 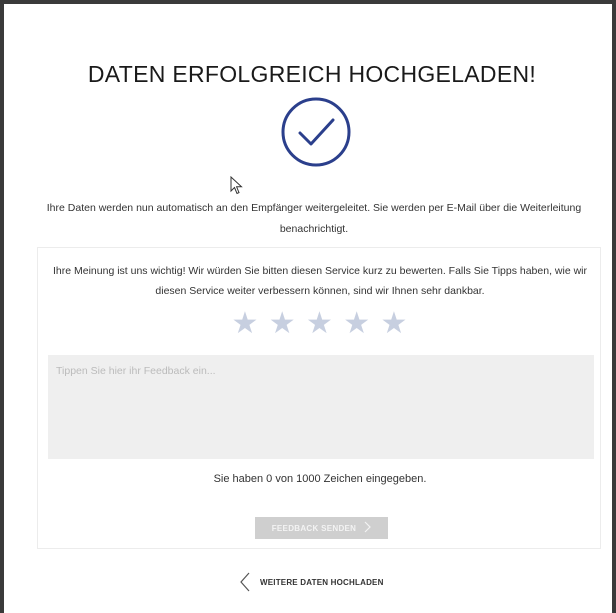 What do you see at coordinates (237, 185) in the screenshot?
I see `mouse-cursor-icon` at bounding box center [237, 185].